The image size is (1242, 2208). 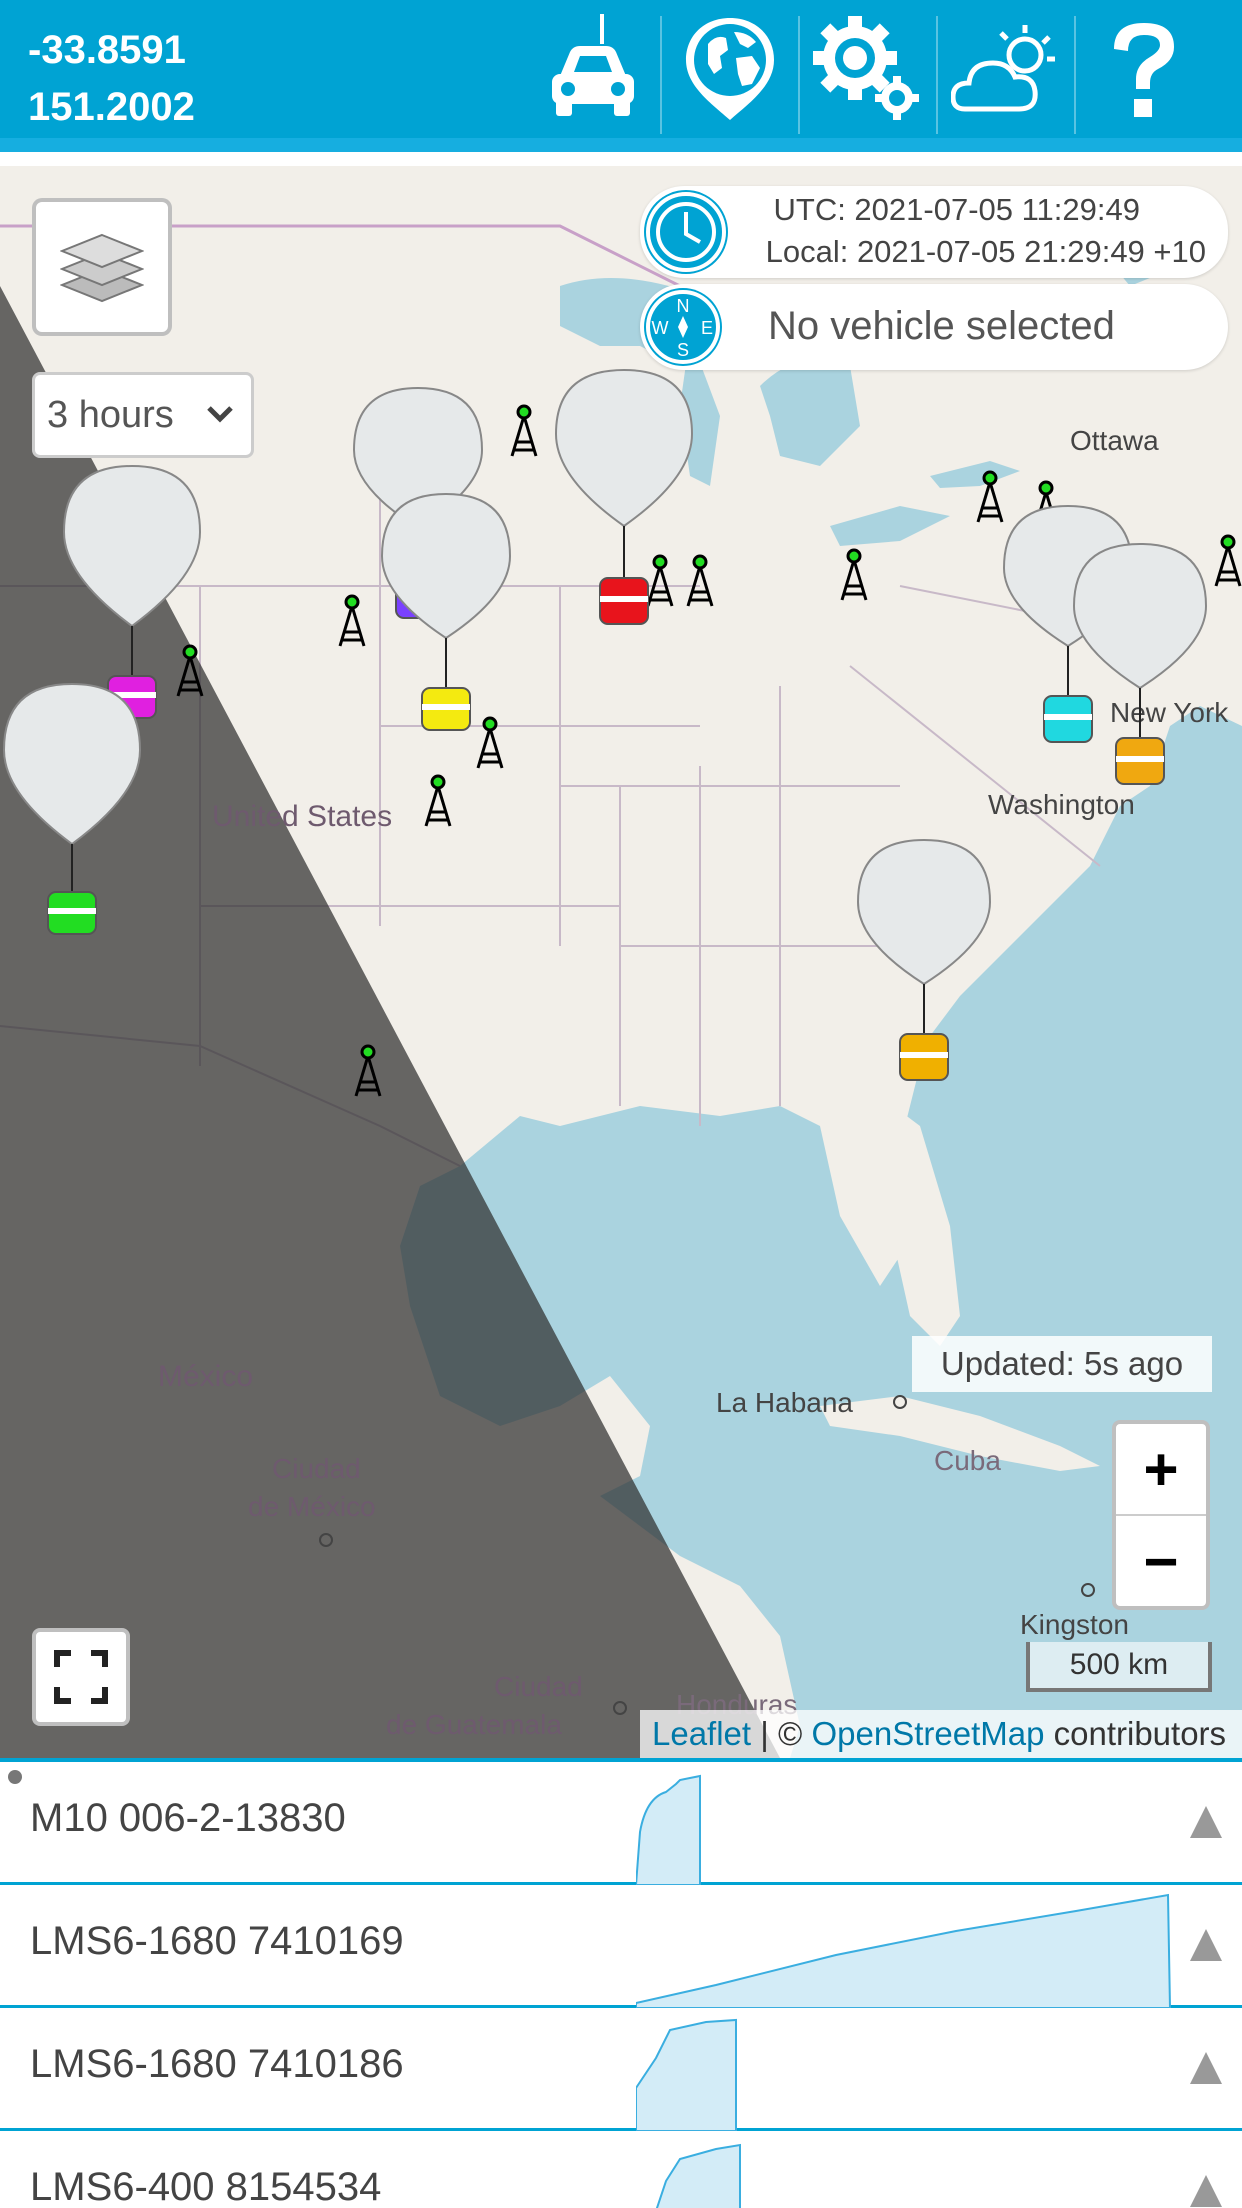 I want to click on weather-button, so click(x=1006, y=69).